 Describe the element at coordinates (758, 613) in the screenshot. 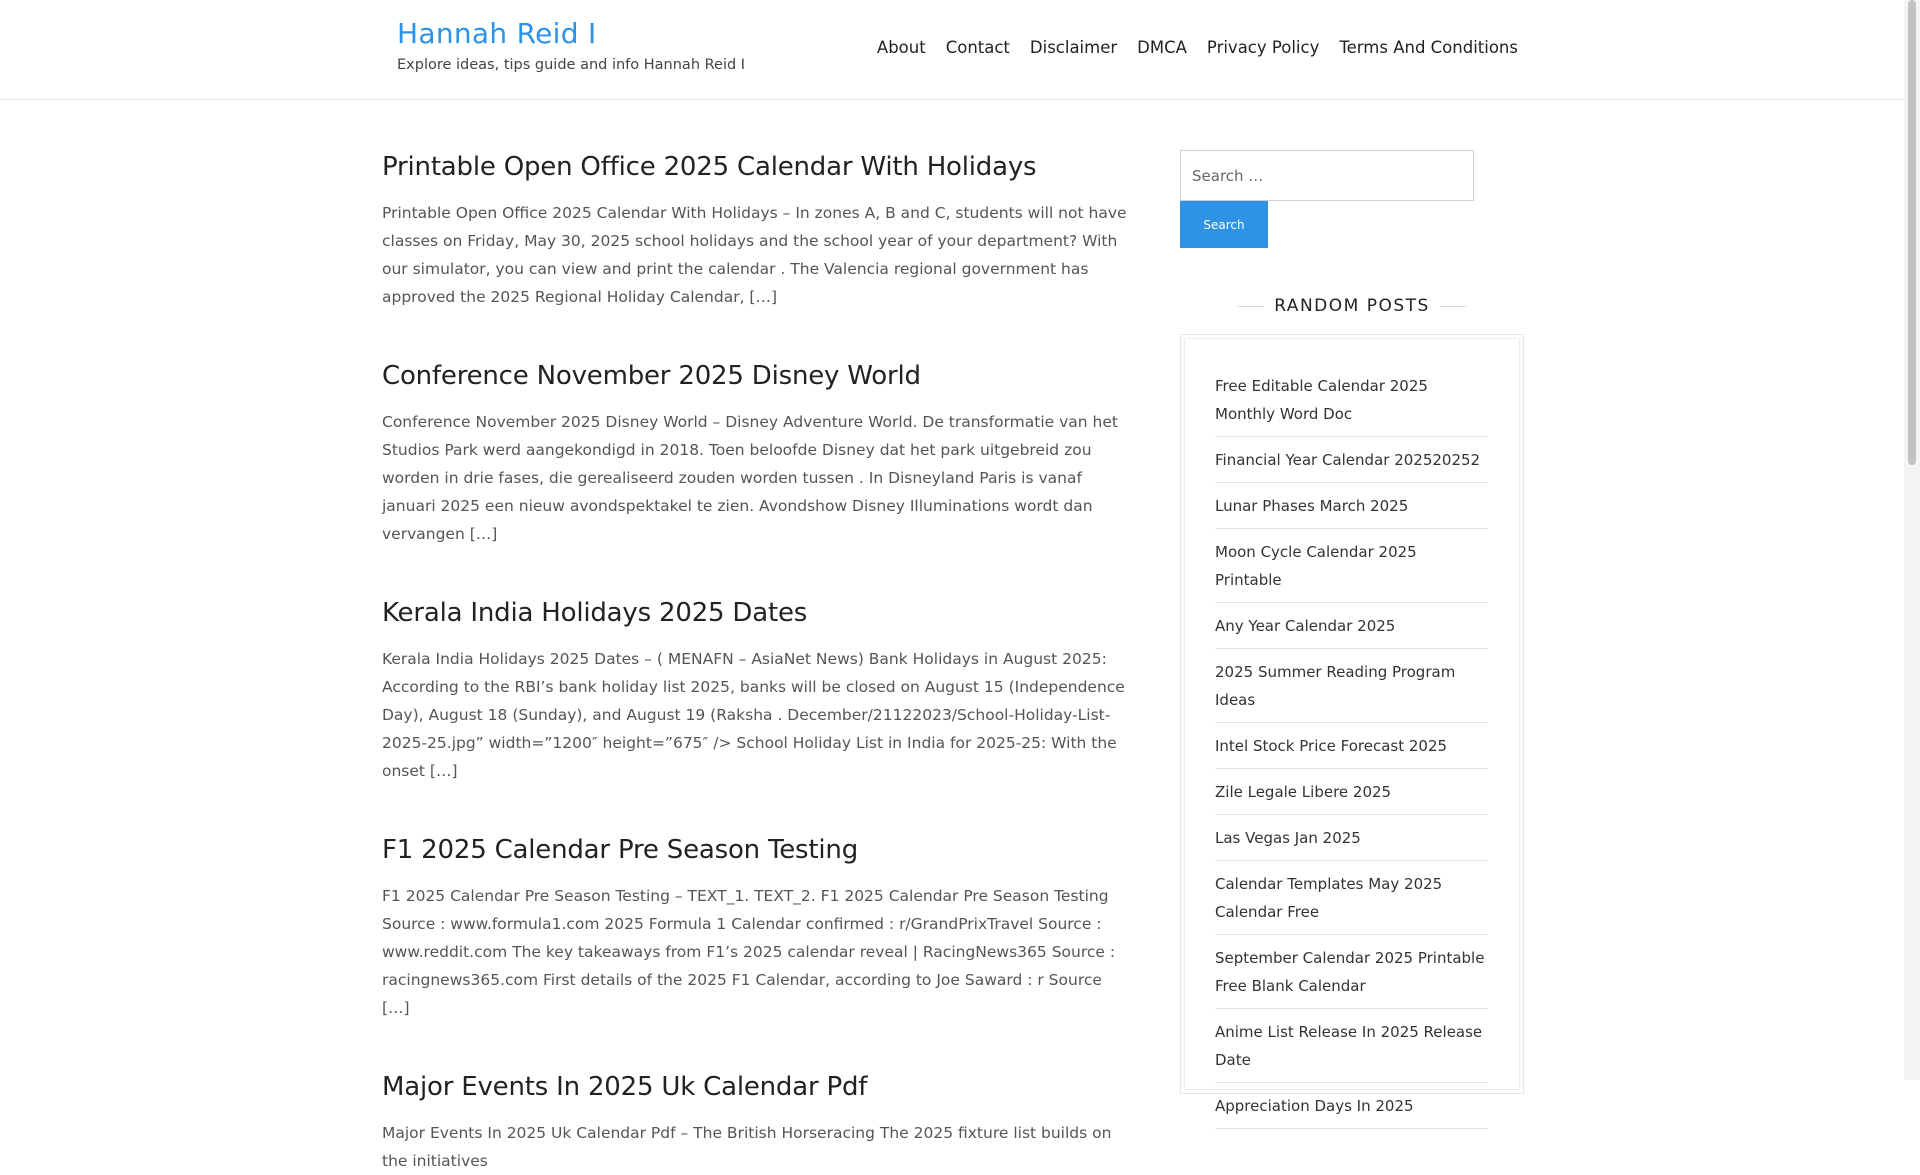

I see `post-title: Kerala India Holidays 2025 Dates` at that location.